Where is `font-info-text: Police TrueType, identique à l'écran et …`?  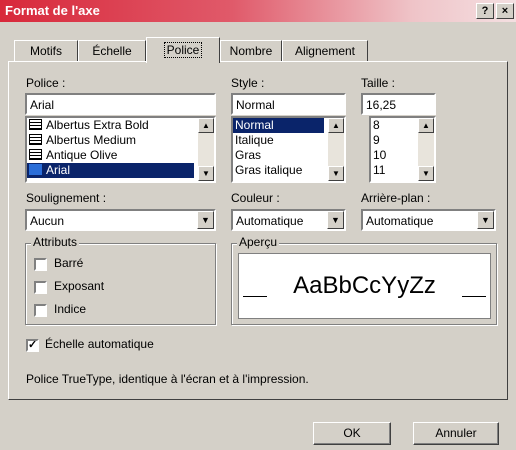 font-info-text: Police TrueType, identique à l'écran et … is located at coordinates (167, 379).